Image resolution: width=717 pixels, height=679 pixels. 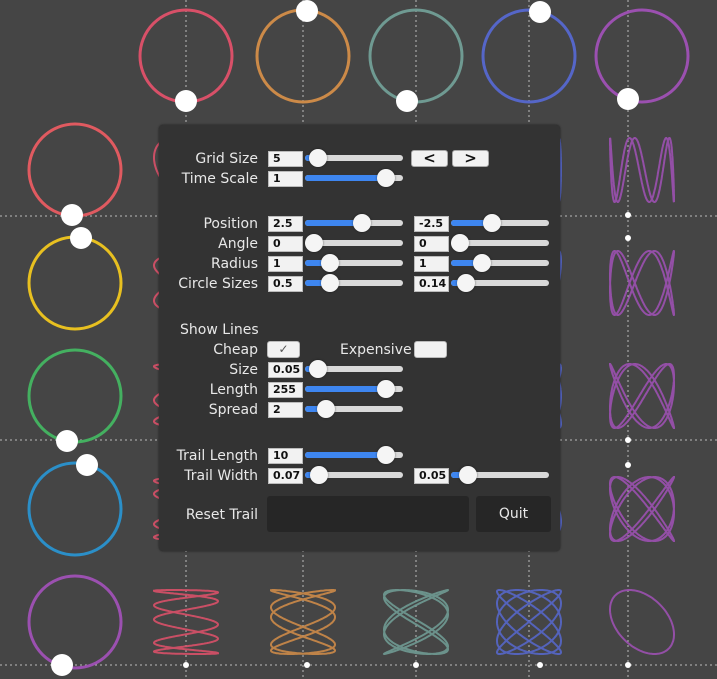 I want to click on angle-y-field: 0, so click(x=431, y=244).